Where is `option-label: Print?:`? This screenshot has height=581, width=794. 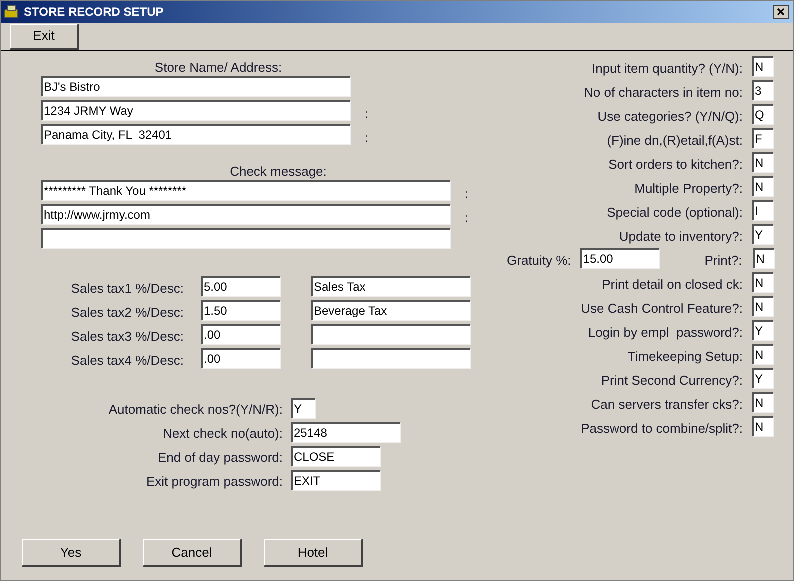
option-label: Print?: is located at coordinates (723, 261).